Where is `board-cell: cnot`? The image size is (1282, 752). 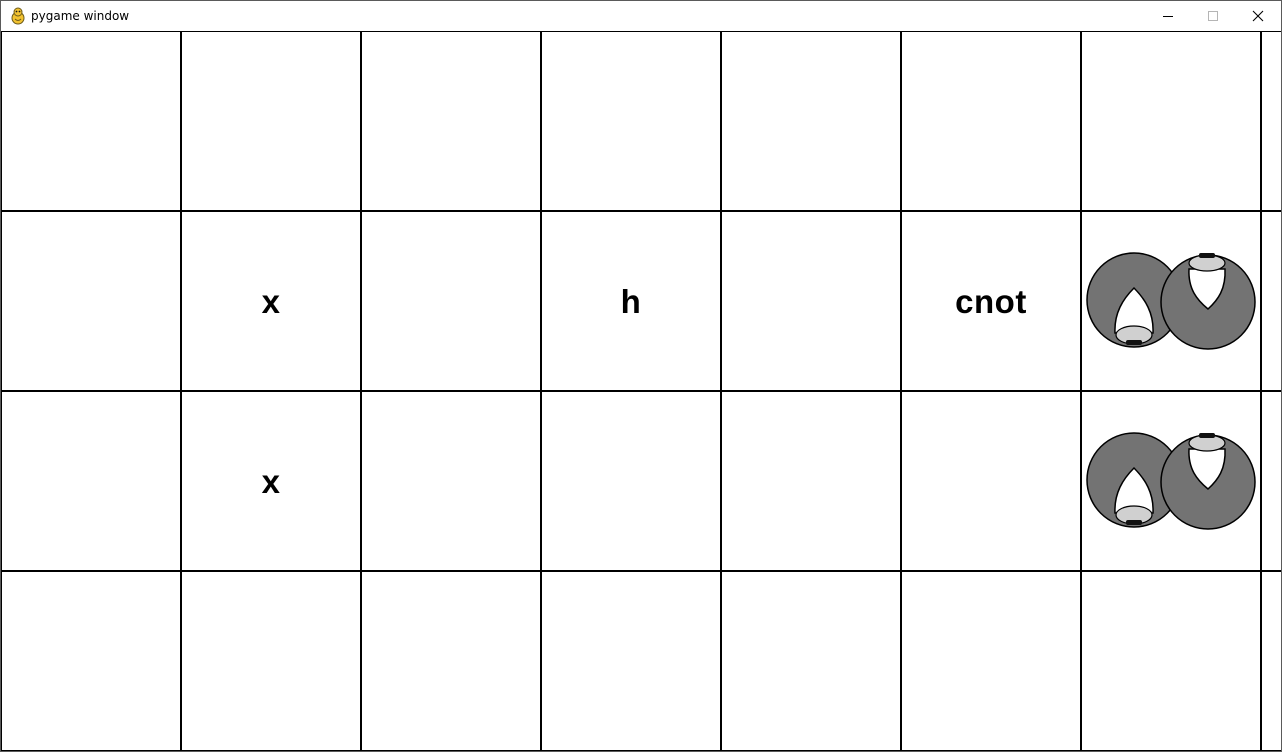 board-cell: cnot is located at coordinates (991, 301).